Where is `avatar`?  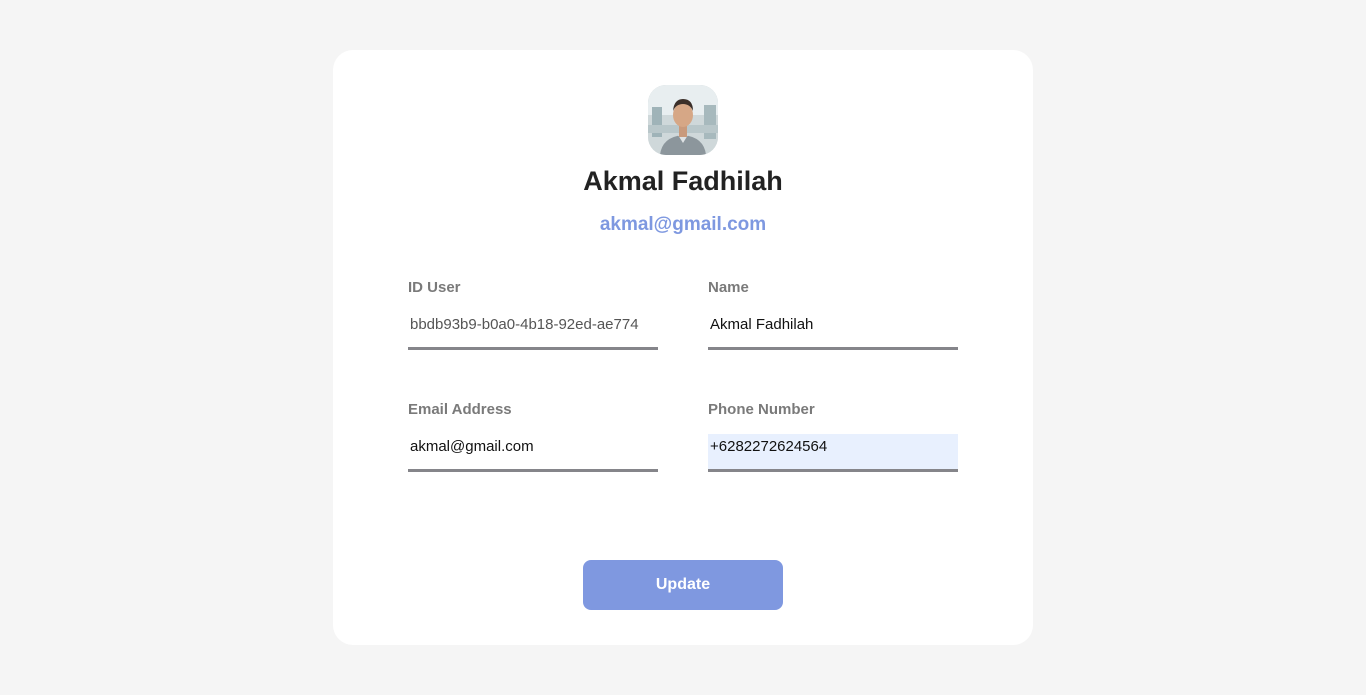 avatar is located at coordinates (683, 120).